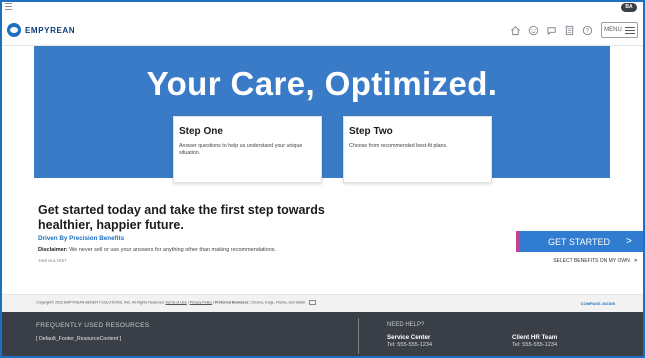 The width and height of the screenshot is (645, 358). Describe the element at coordinates (50, 30) in the screenshot. I see `brand-name: EMPYREAN` at that location.